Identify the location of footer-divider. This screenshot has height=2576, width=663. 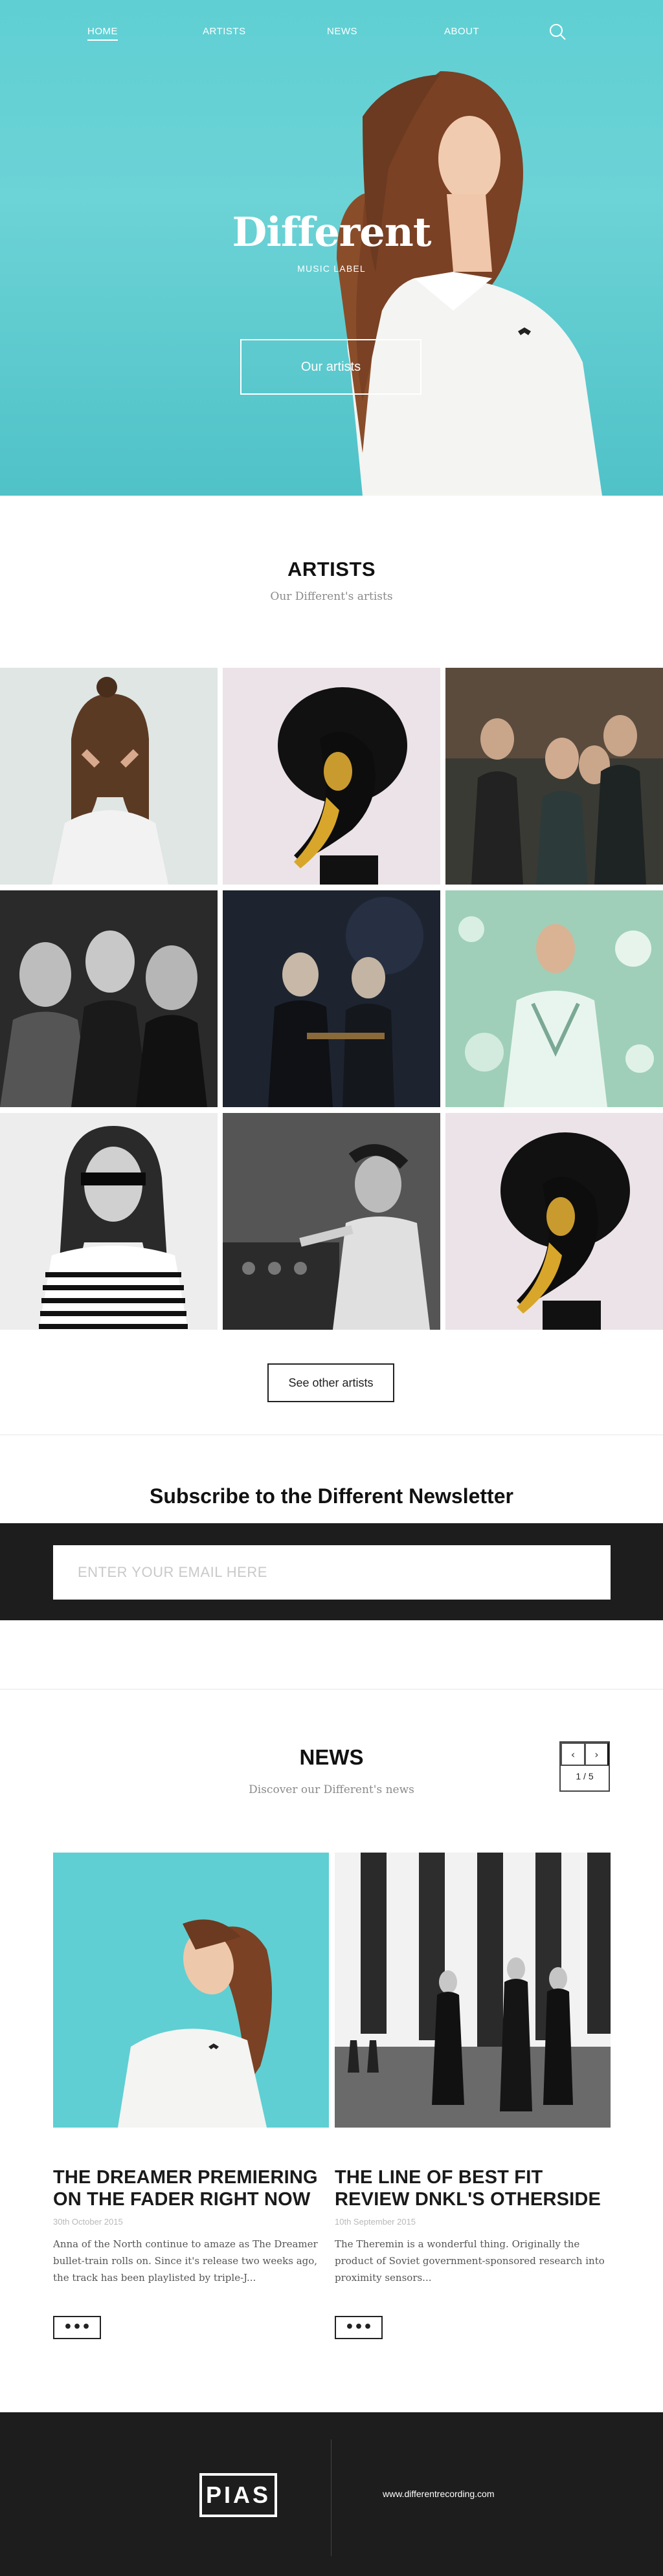
(331, 2498).